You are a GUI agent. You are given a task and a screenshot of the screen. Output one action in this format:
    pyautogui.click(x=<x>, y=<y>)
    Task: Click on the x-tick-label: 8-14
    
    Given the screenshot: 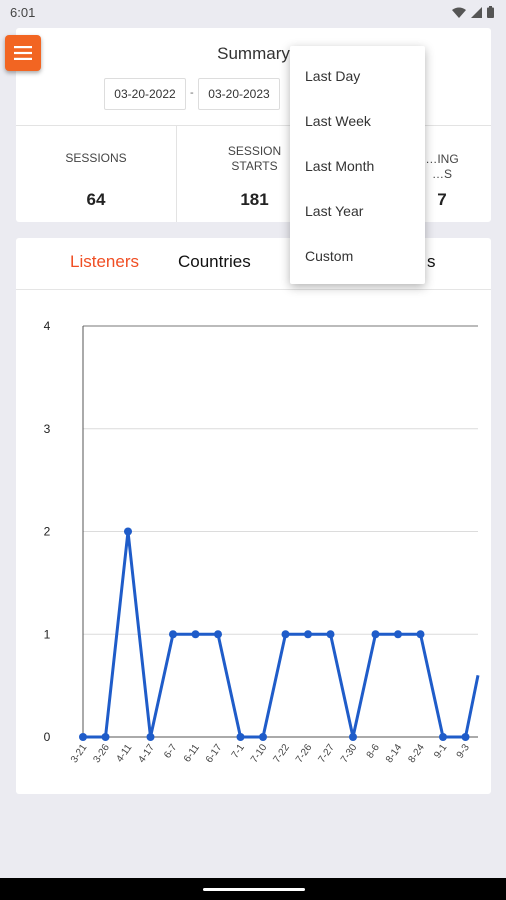 What is the action you would take?
    pyautogui.click(x=394, y=753)
    